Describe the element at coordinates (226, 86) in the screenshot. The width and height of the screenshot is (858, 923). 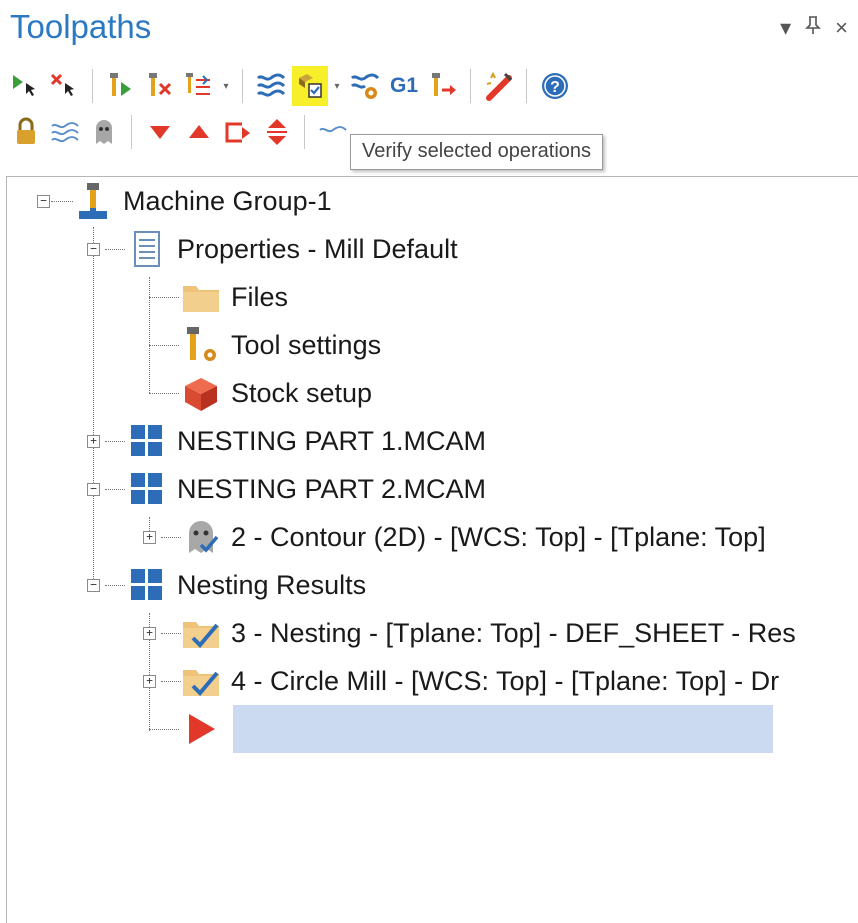
I see `edit-operations-dropdown: ▾` at that location.